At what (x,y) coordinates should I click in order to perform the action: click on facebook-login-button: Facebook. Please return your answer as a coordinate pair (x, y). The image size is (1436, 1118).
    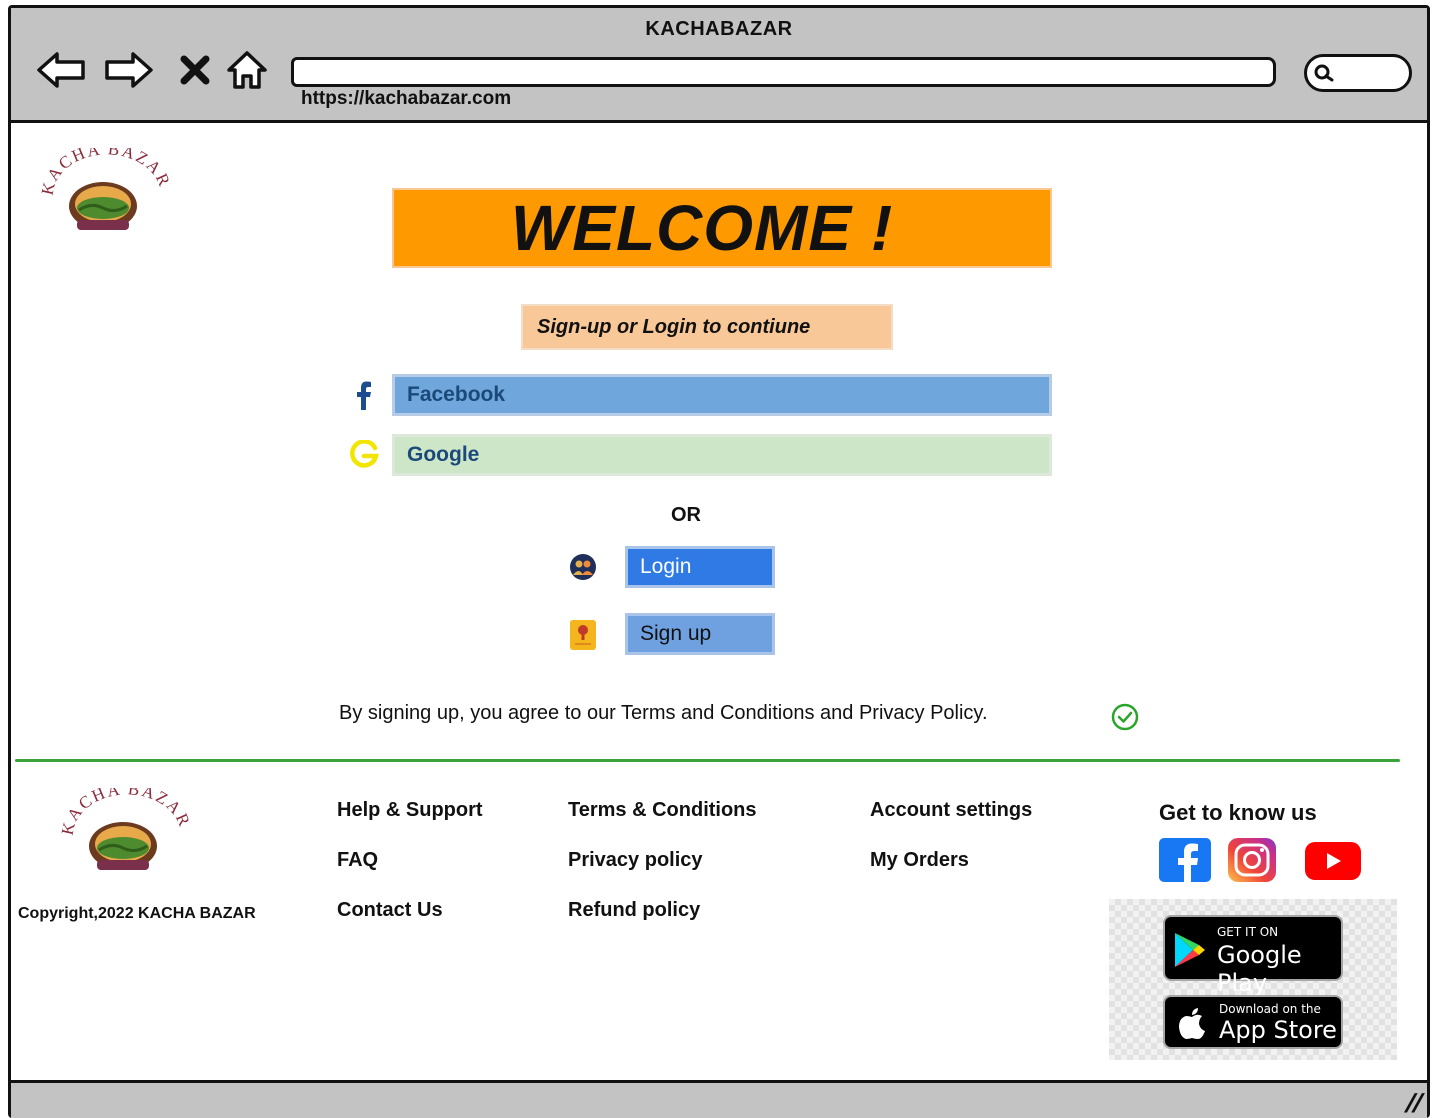
    Looking at the image, I should click on (722, 395).